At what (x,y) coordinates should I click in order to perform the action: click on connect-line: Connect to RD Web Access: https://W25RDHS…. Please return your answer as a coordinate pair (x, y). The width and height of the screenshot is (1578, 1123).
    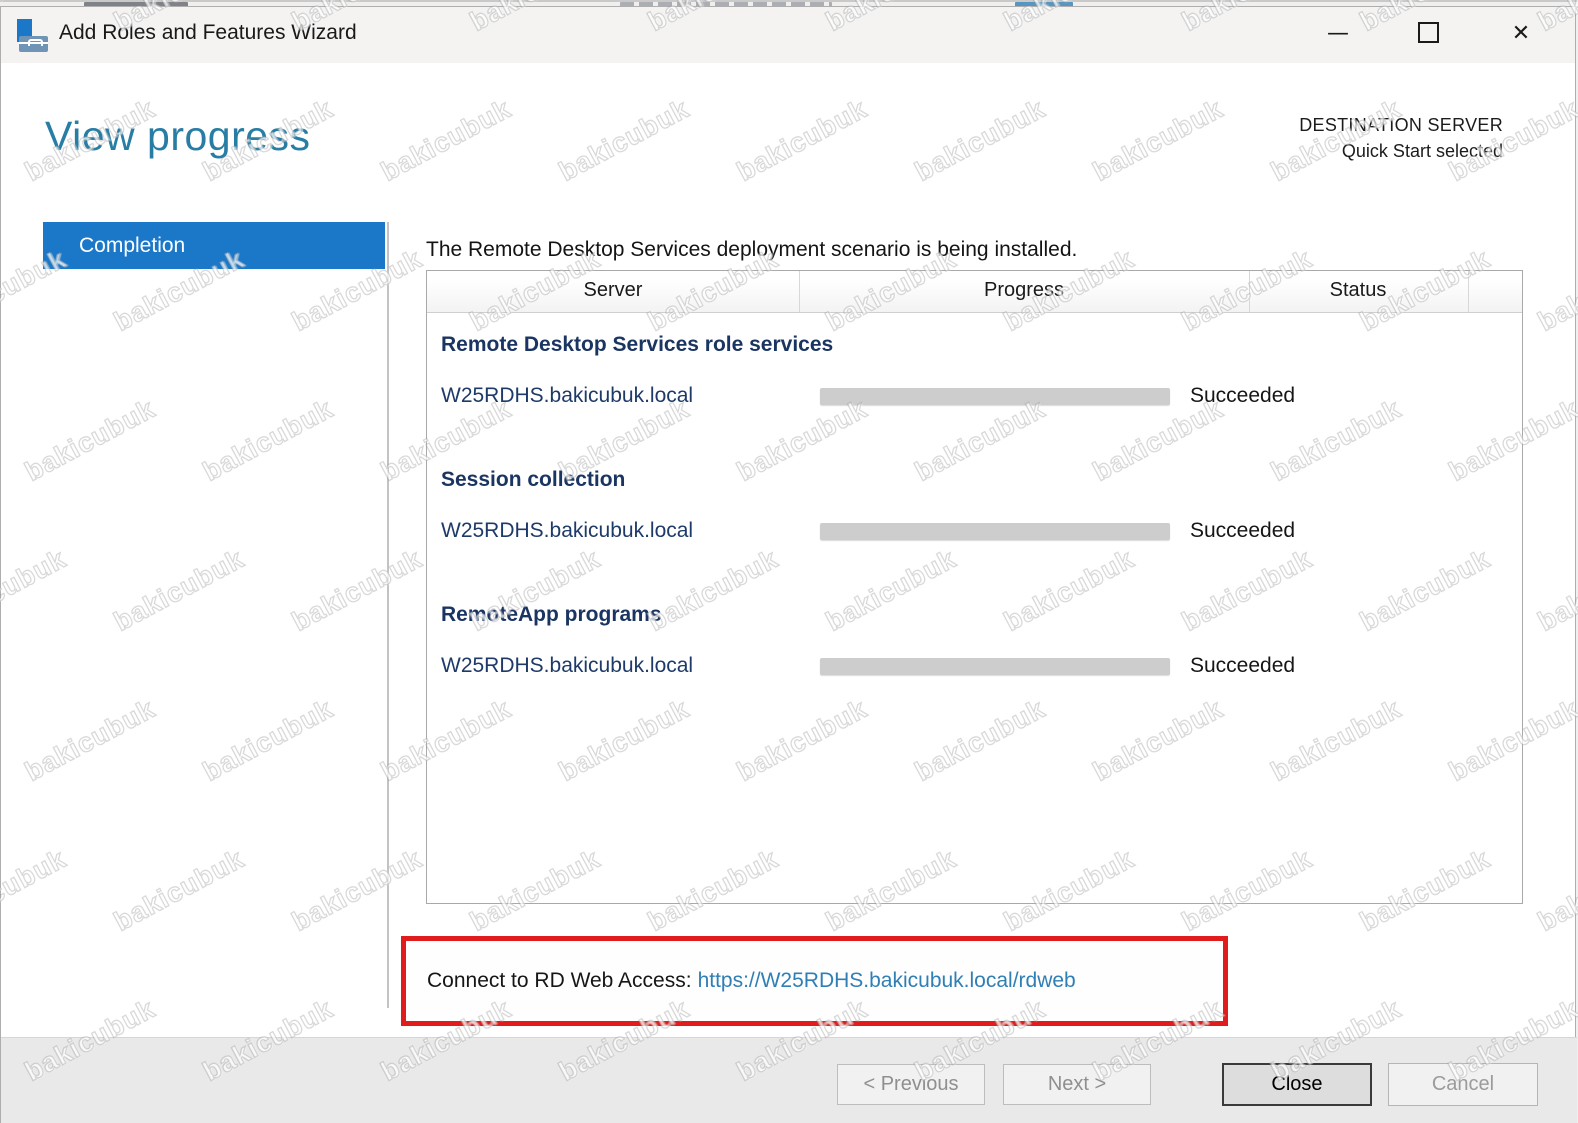
    Looking at the image, I should click on (751, 981).